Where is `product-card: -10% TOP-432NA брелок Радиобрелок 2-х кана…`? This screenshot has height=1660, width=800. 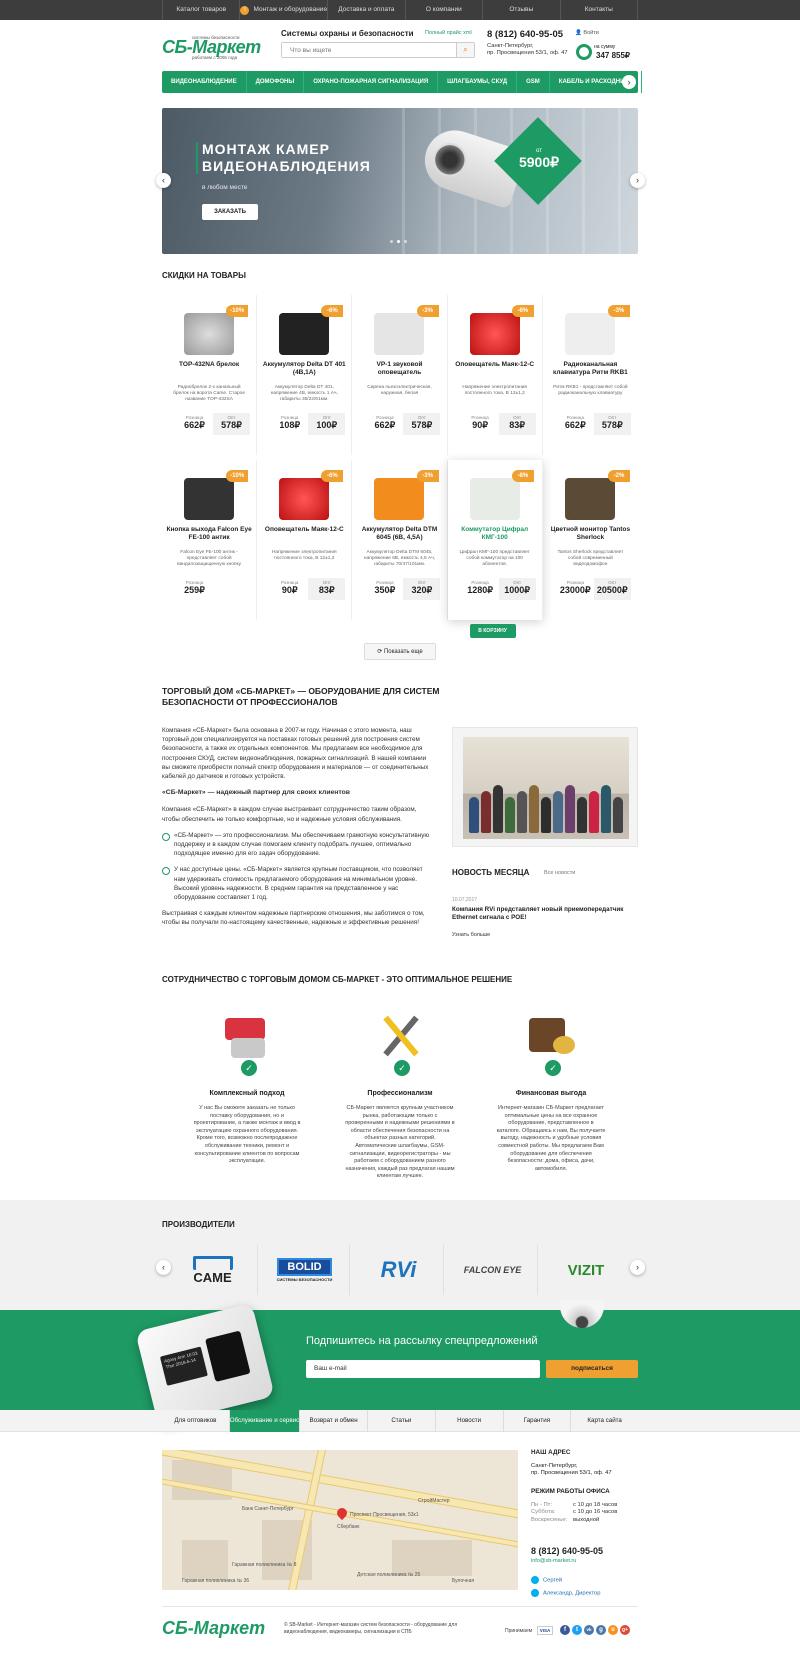
product-card: -10% TOP-432NA брелок Радиобрелок 2-х кана… is located at coordinates (210, 375).